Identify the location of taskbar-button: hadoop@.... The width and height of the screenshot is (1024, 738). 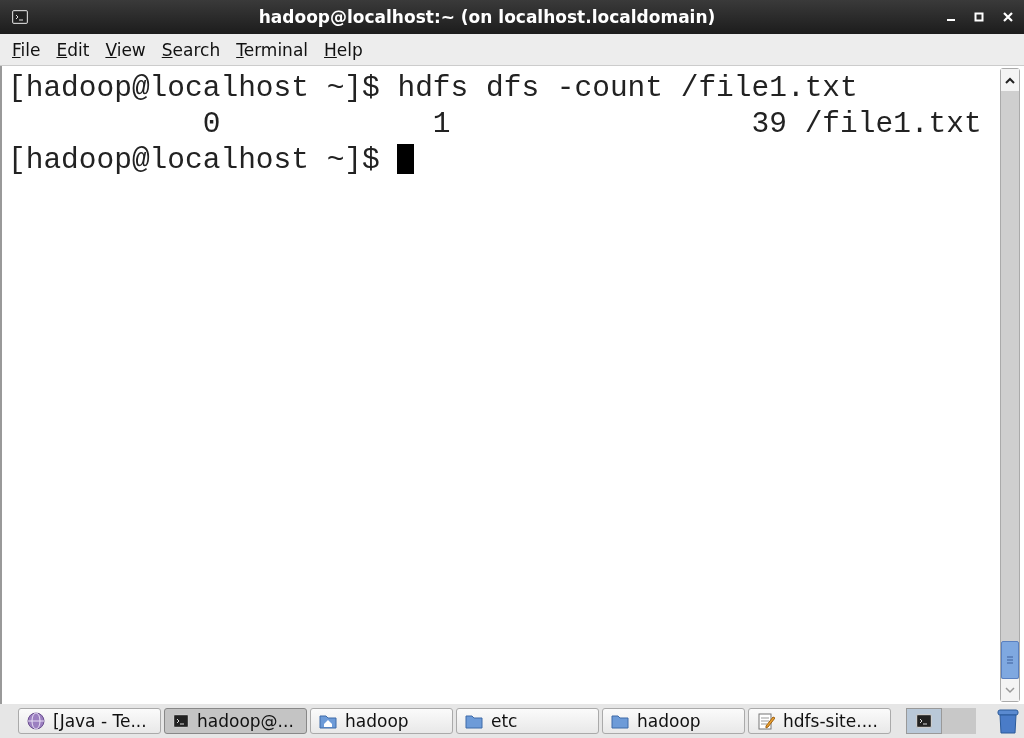
(235, 721).